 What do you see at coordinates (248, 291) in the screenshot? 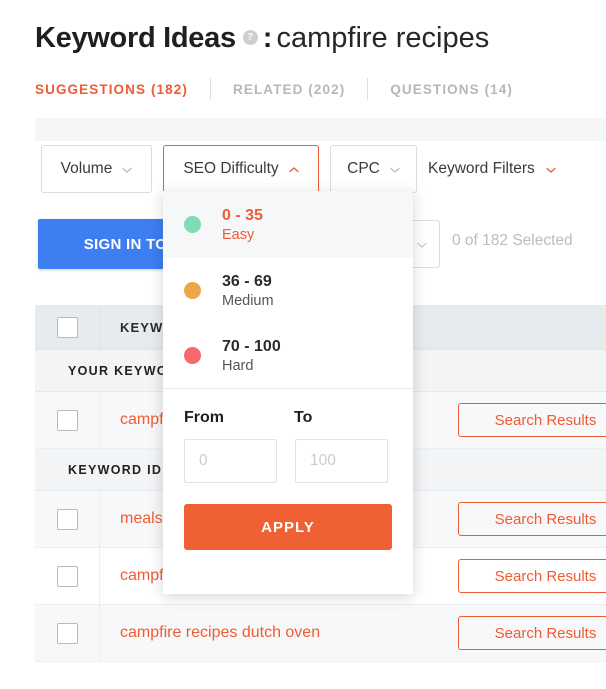
I see `difficulty-option-texts: 36 - 69 Medium` at bounding box center [248, 291].